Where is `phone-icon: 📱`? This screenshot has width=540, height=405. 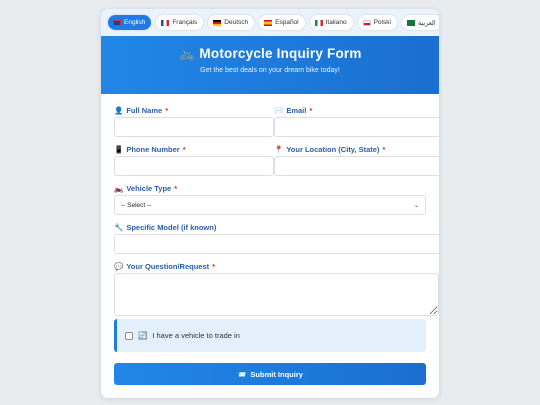
phone-icon: 📱 is located at coordinates (119, 149).